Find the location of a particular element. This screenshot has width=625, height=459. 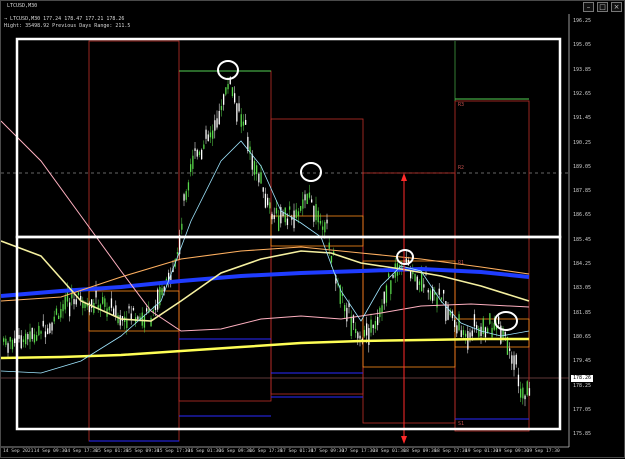

time-tick-label: 19 Sep 17:30 is located at coordinates (543, 451).